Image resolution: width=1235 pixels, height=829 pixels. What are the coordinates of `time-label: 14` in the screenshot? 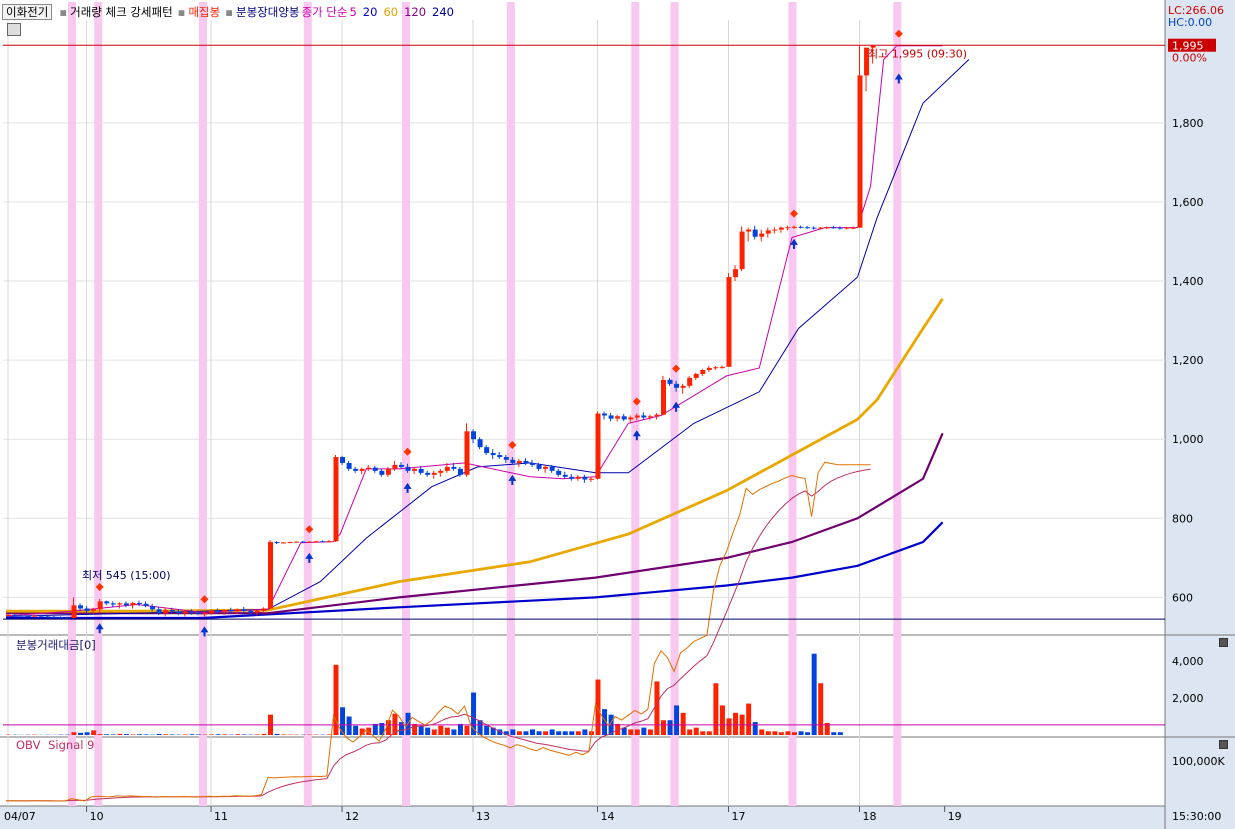 It's located at (608, 816).